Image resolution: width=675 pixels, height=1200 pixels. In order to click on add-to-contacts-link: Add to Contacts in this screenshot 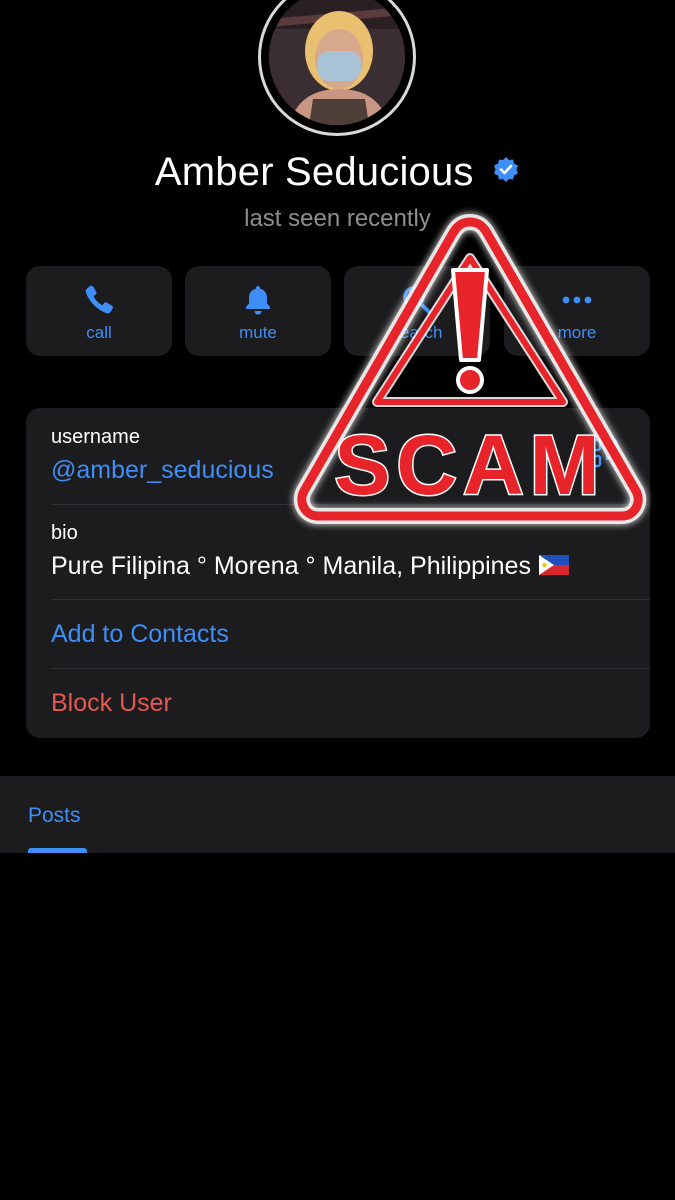, I will do `click(350, 634)`.